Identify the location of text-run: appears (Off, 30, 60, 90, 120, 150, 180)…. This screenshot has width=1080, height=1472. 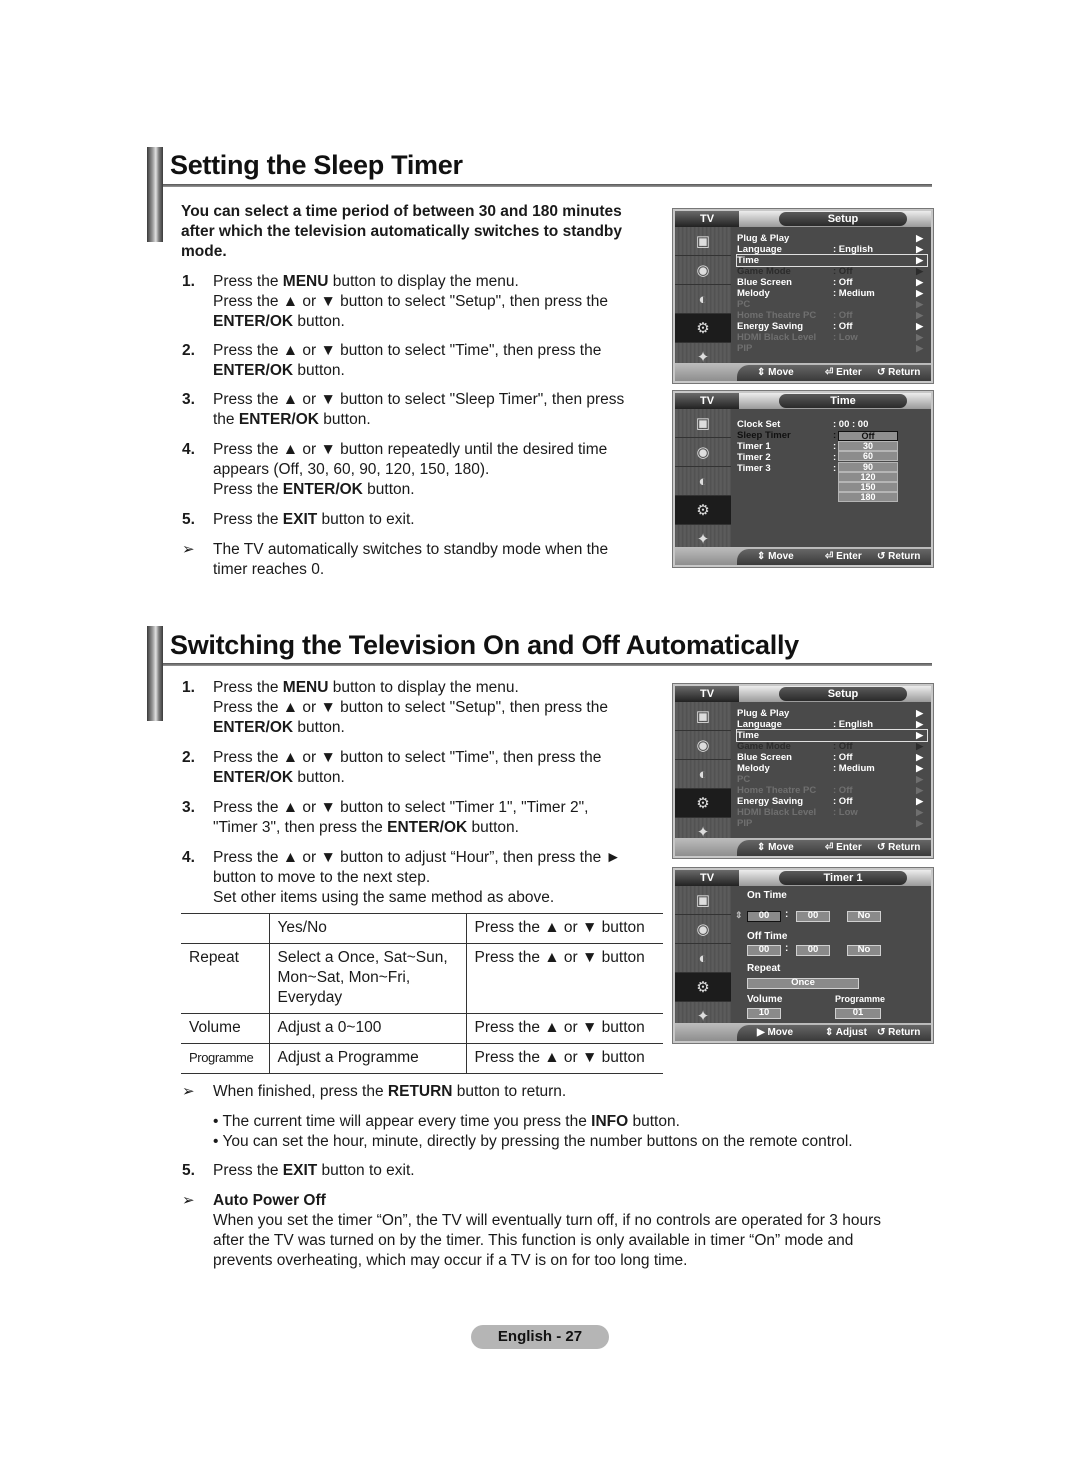
(351, 469).